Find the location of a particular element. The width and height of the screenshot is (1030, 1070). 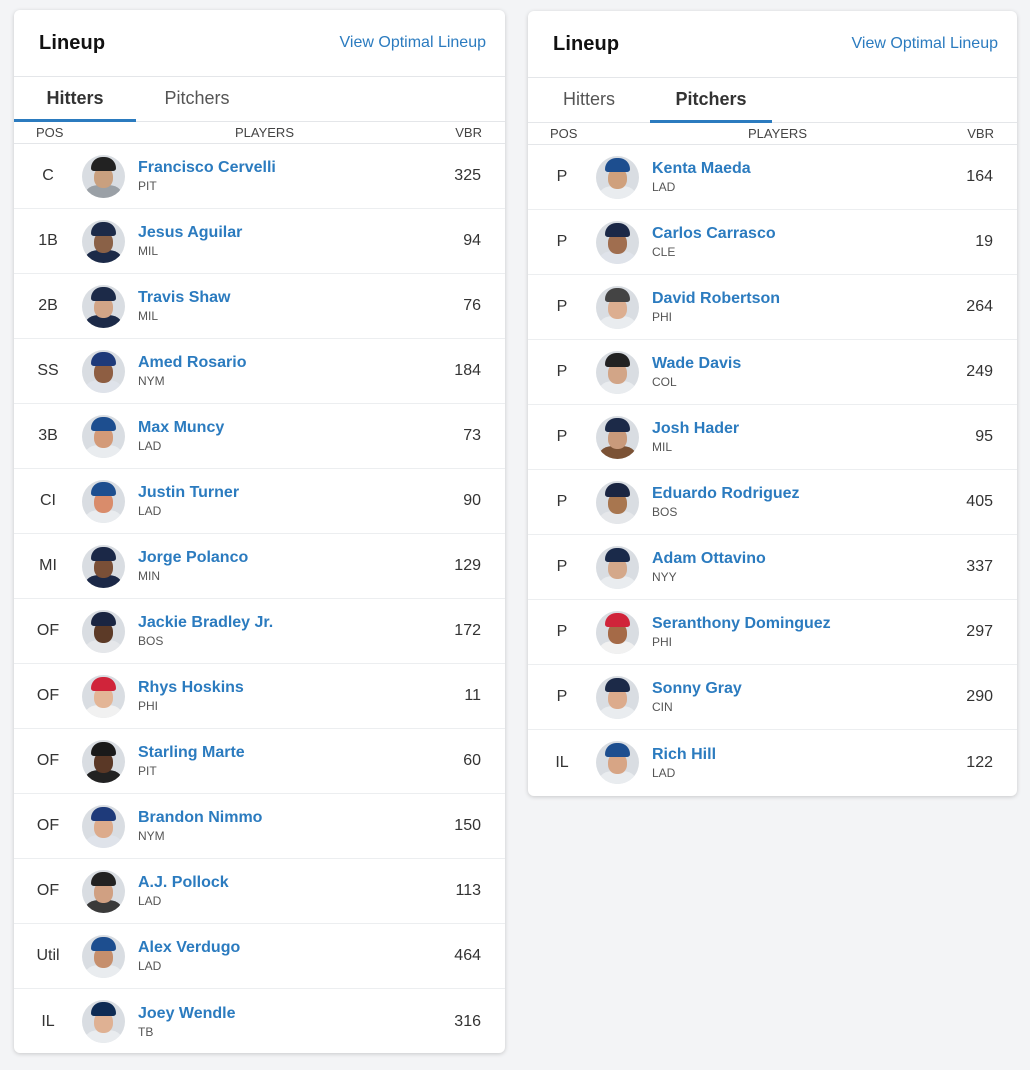

vbr-value: 150 is located at coordinates (467, 825).